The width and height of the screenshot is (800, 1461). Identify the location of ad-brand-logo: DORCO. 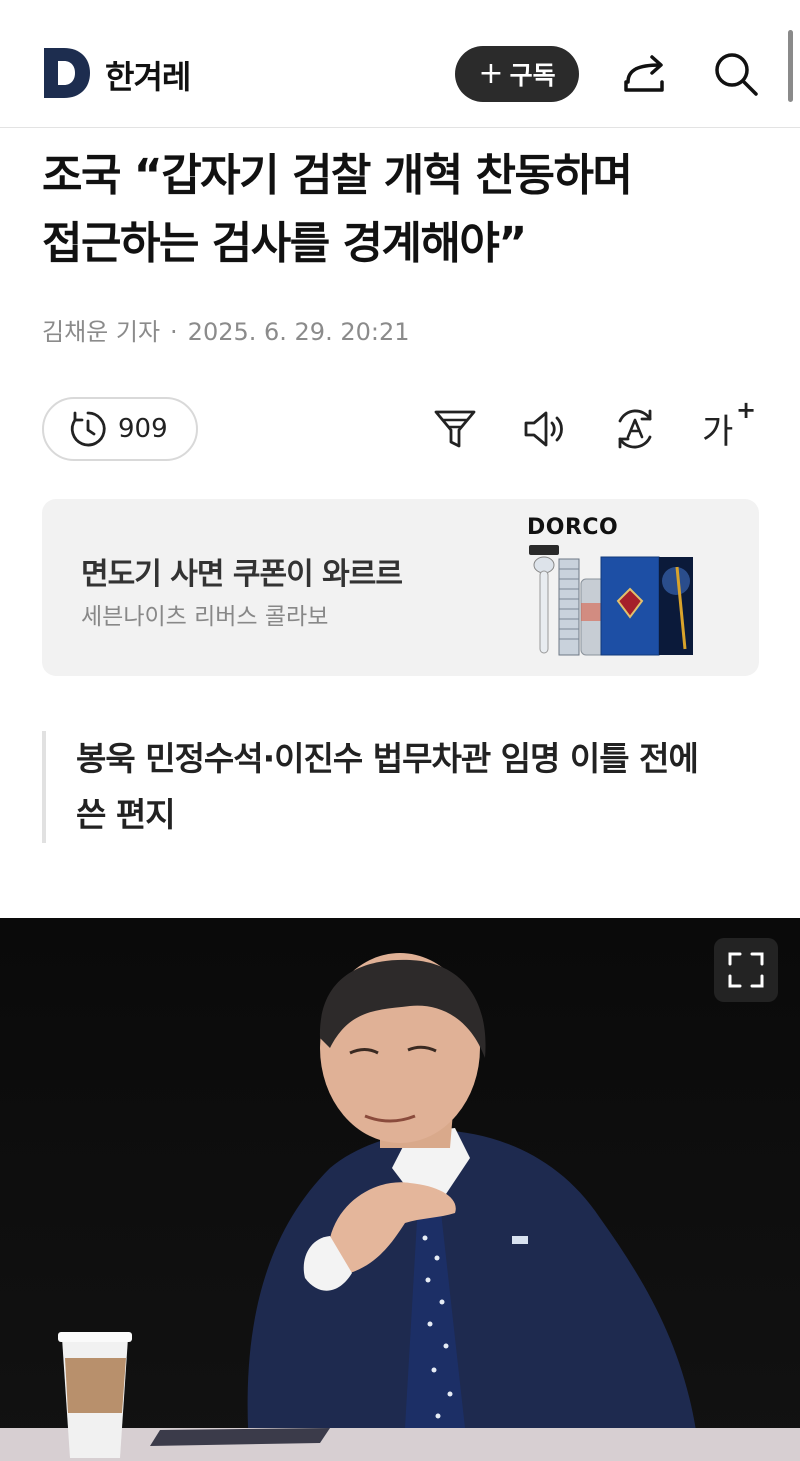
(573, 527).